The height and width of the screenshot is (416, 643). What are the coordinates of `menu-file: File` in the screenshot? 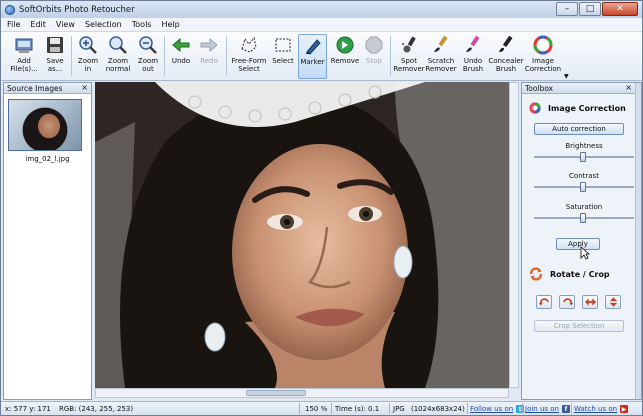 It's located at (13, 24).